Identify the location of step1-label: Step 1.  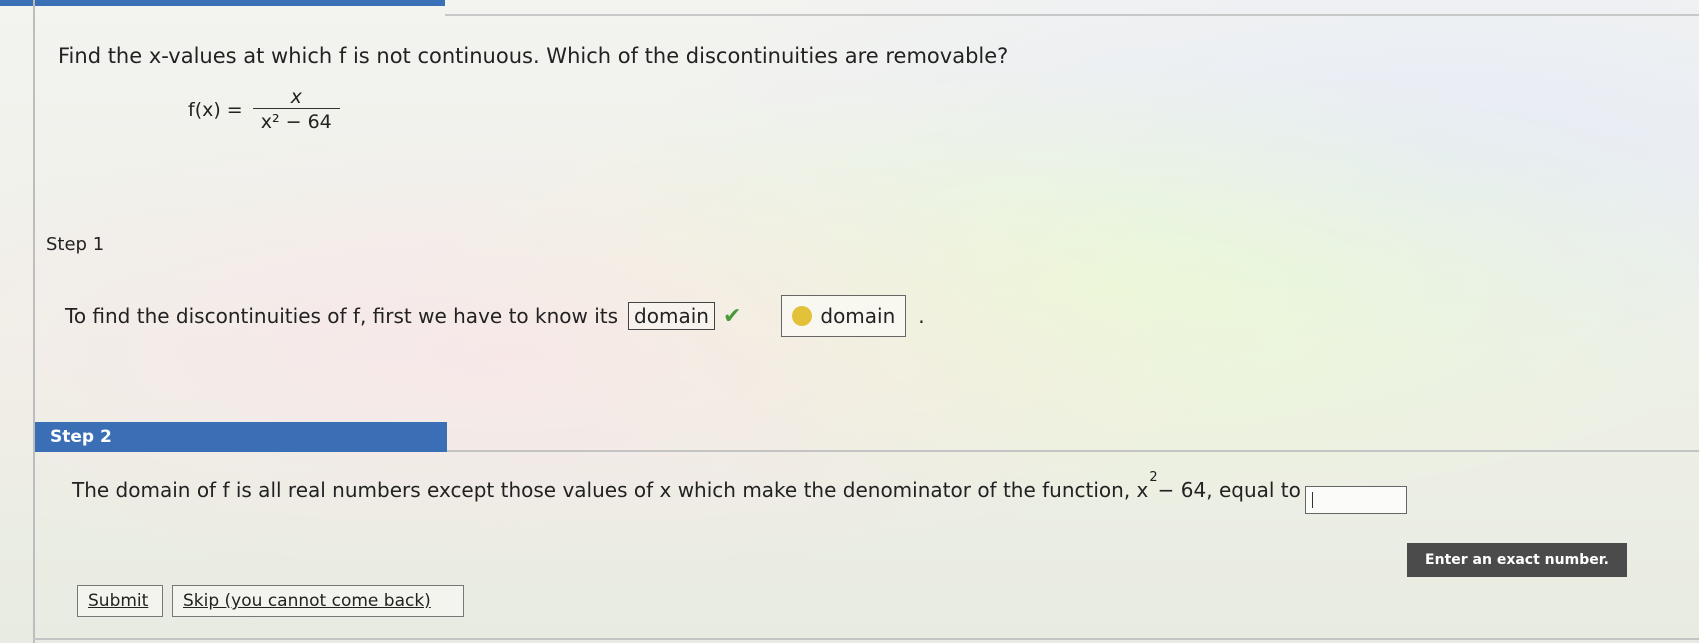
(75, 244).